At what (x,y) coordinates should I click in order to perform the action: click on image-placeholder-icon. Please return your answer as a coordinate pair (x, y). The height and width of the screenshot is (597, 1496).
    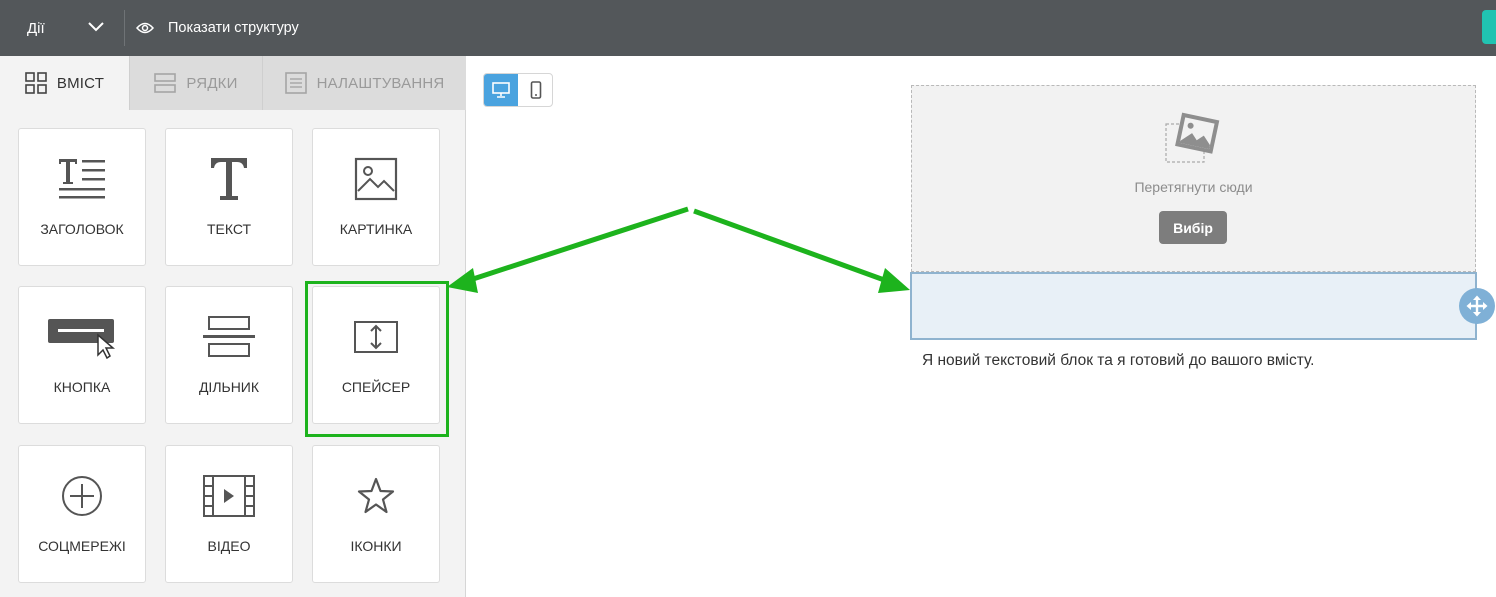
    Looking at the image, I should click on (1192, 137).